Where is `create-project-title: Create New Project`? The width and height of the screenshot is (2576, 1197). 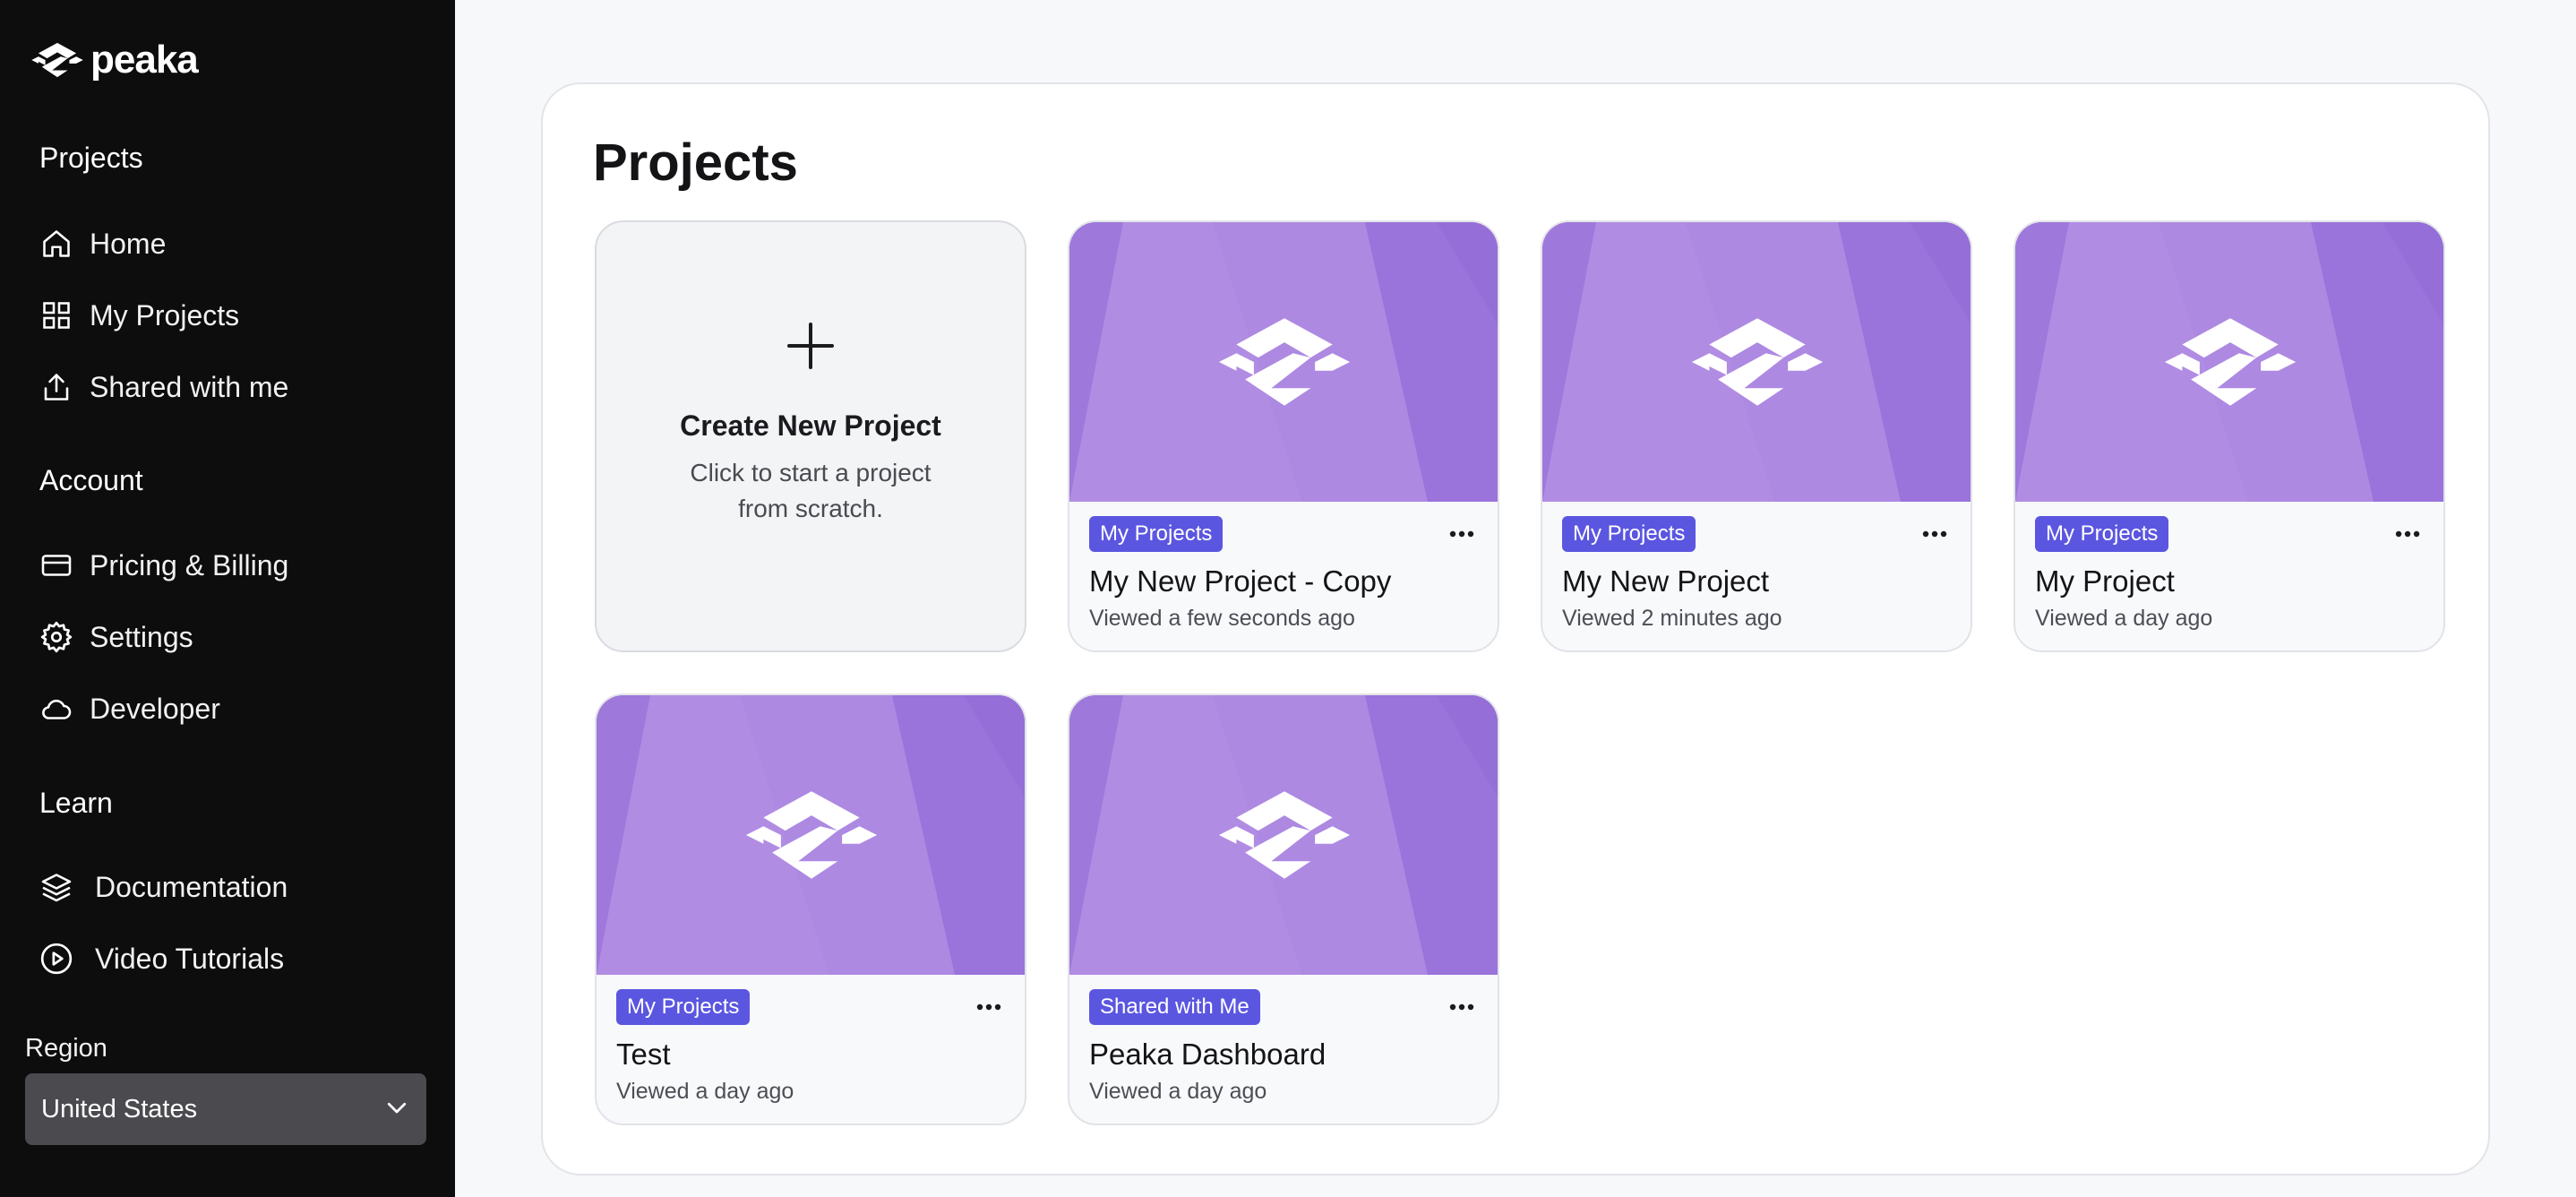
create-project-title: Create New Project is located at coordinates (810, 425).